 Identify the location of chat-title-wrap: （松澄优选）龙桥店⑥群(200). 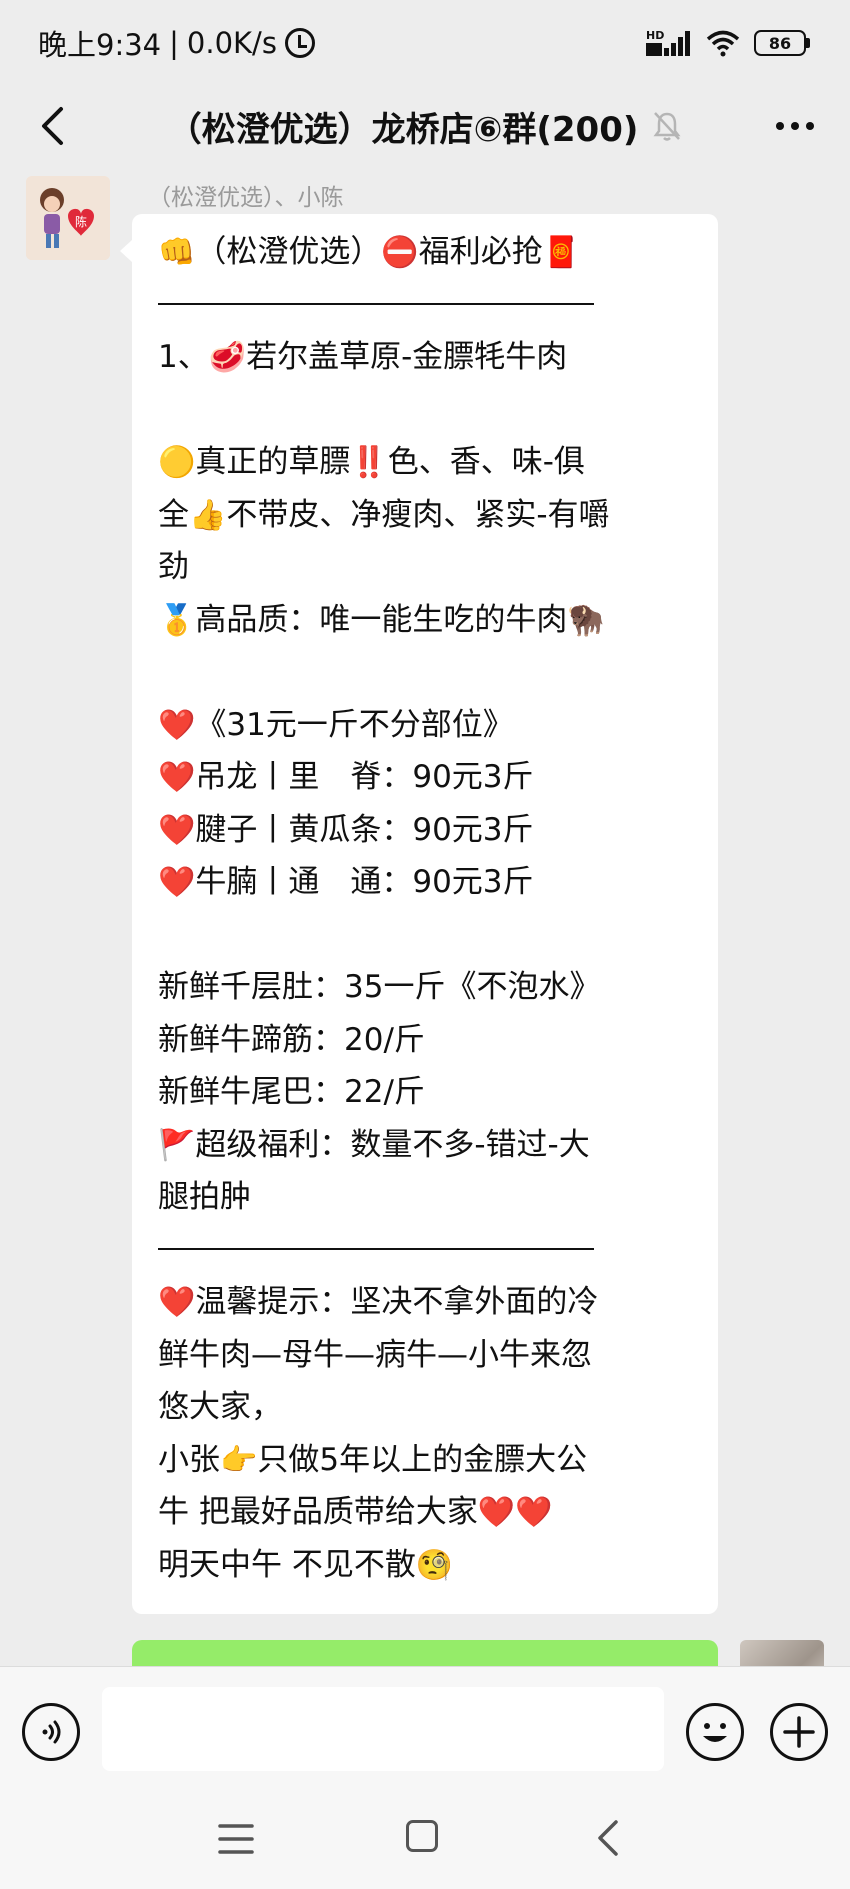
(425, 126).